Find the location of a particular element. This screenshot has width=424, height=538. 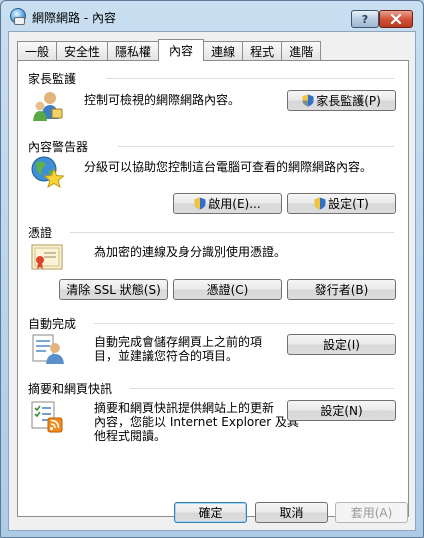

autocomplete-settings-button: 設定(I) is located at coordinates (341, 344).